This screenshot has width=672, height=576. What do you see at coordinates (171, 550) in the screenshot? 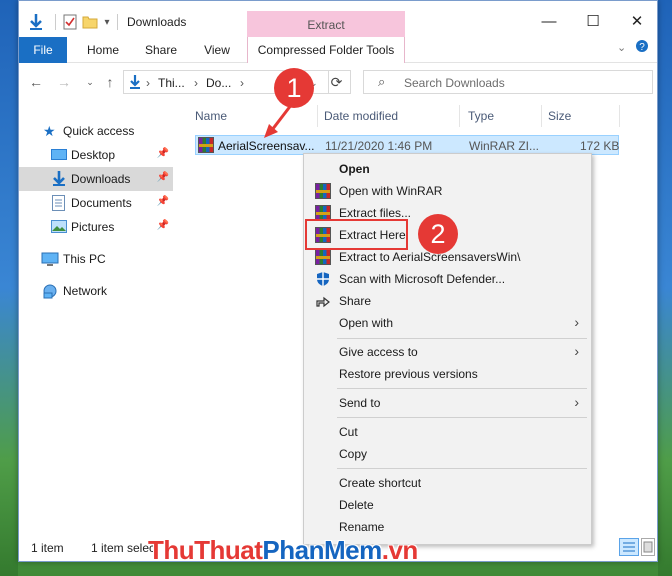
I see `watermark-part: Thu` at bounding box center [171, 550].